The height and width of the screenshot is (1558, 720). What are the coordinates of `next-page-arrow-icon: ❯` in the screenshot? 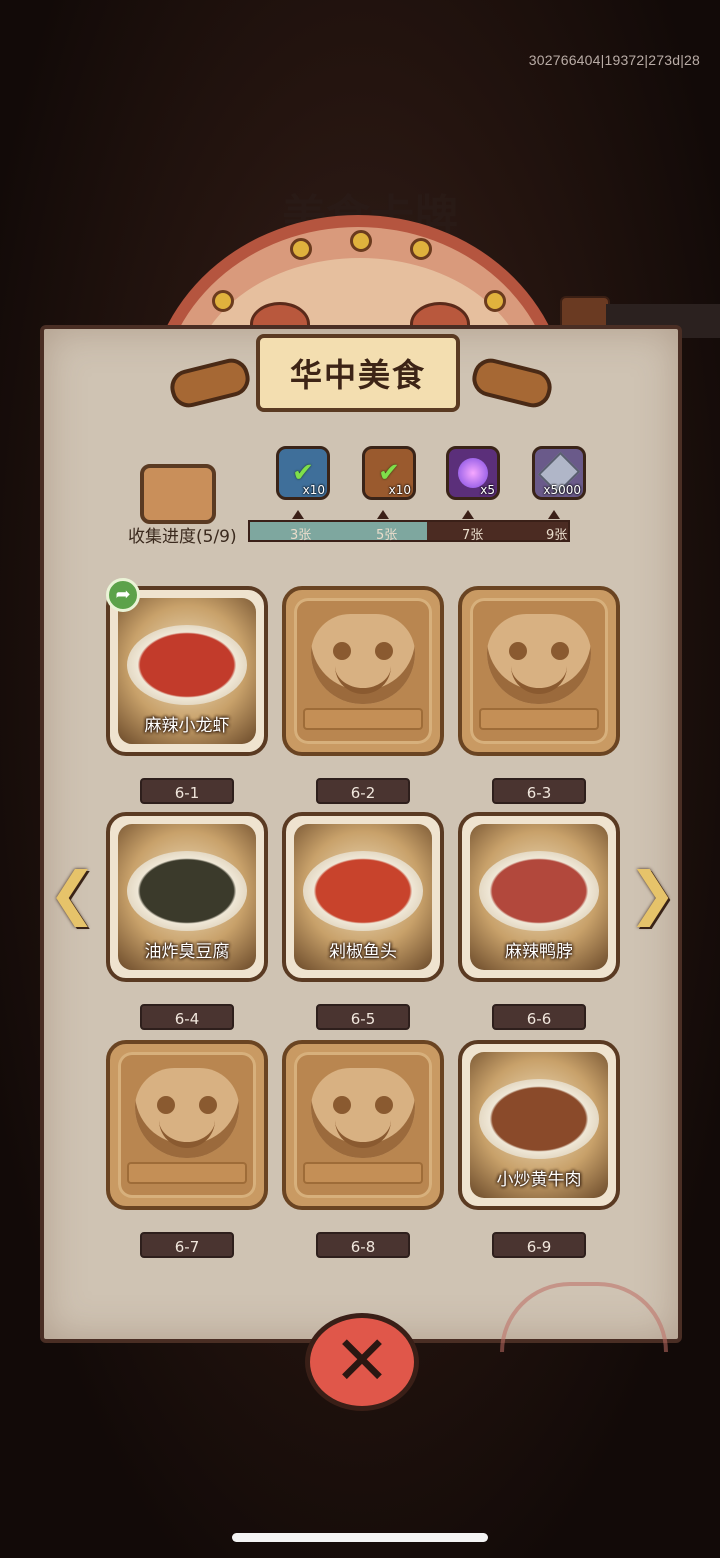 It's located at (652, 893).